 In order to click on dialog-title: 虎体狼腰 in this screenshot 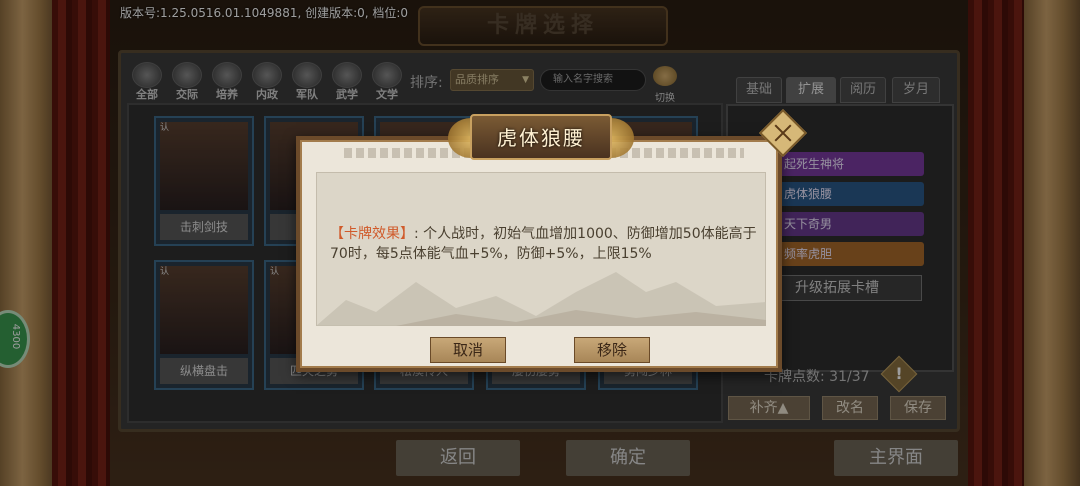, I will do `click(541, 138)`.